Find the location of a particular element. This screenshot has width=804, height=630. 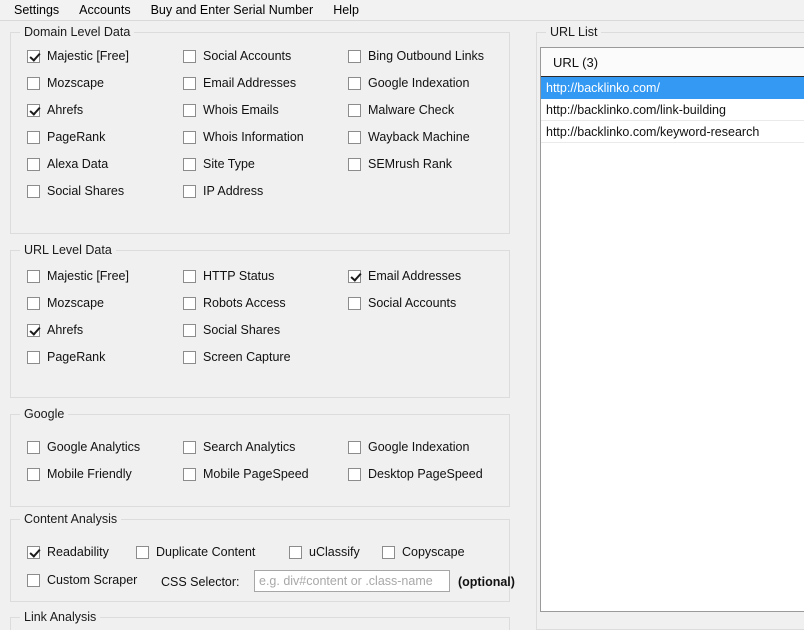

checkbox-row-ahrefs-domain: Ahrefs is located at coordinates (55, 110).